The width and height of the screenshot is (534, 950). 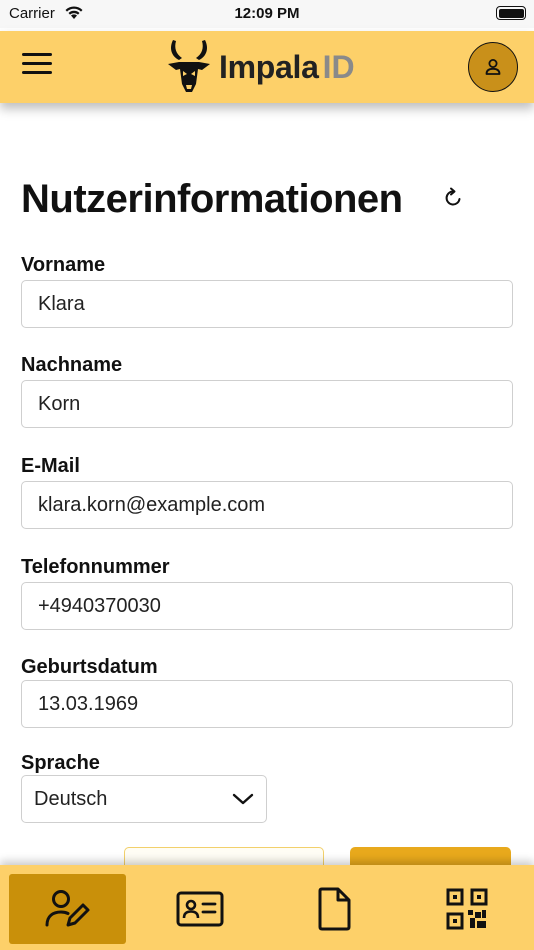 What do you see at coordinates (243, 799) in the screenshot?
I see `chevron-down-icon` at bounding box center [243, 799].